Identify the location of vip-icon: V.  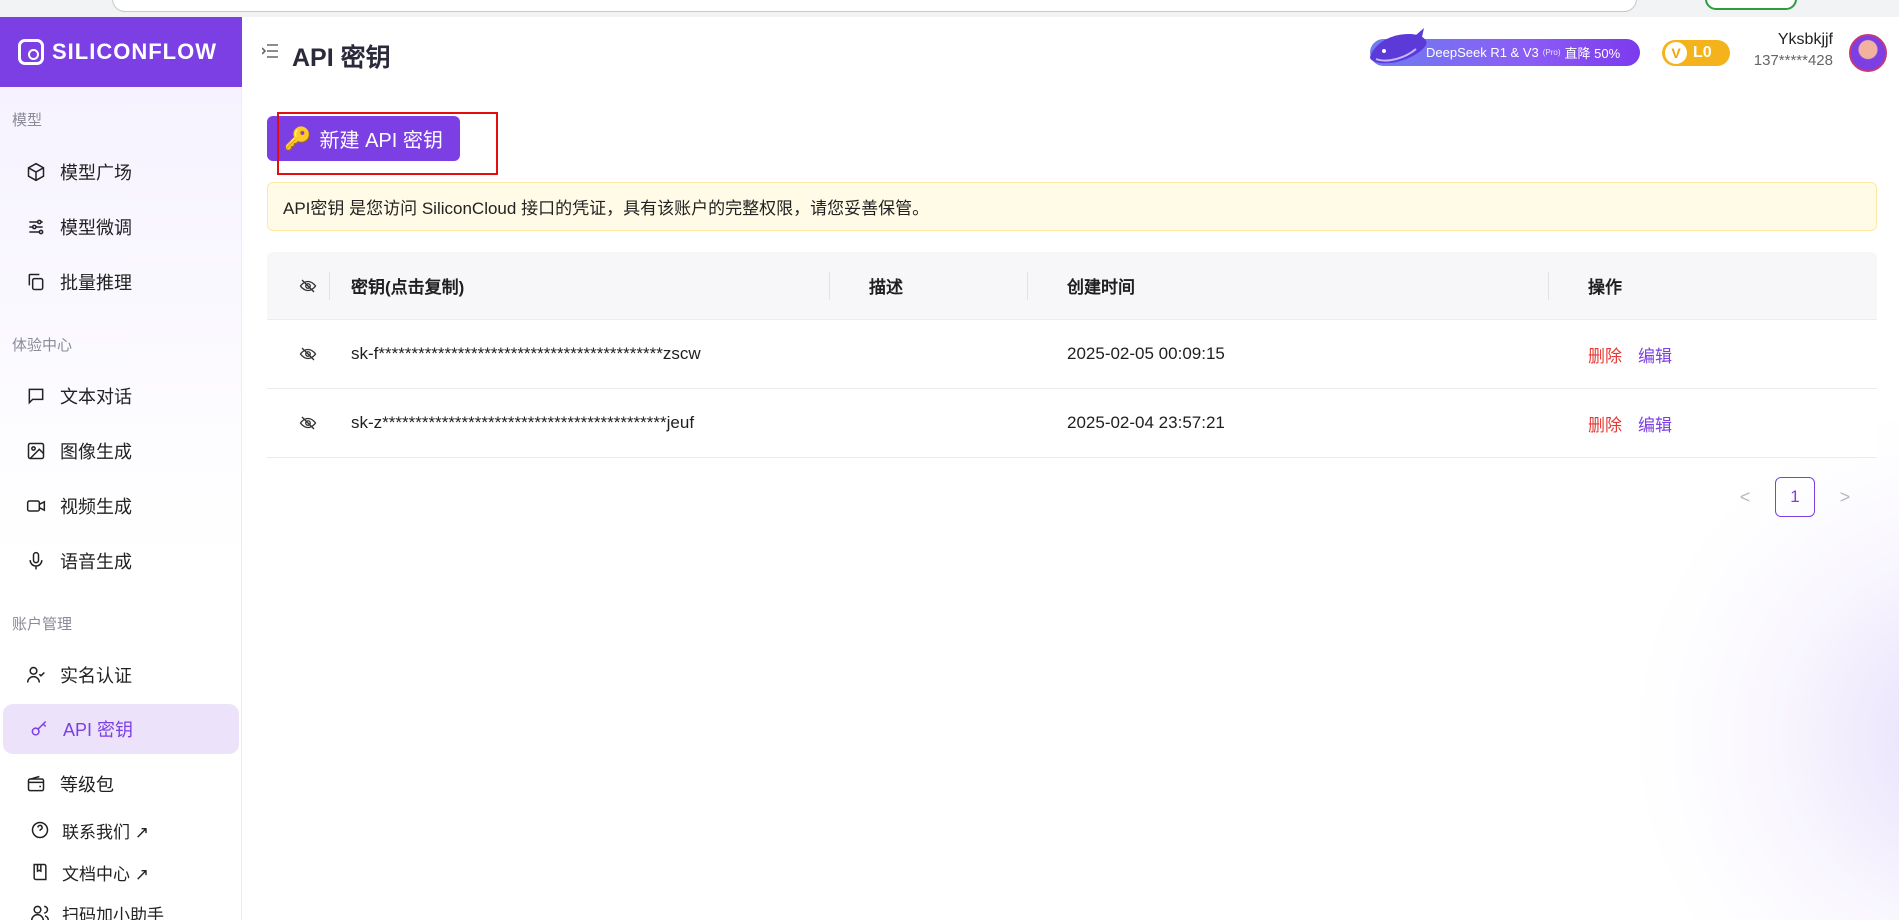
(1676, 53).